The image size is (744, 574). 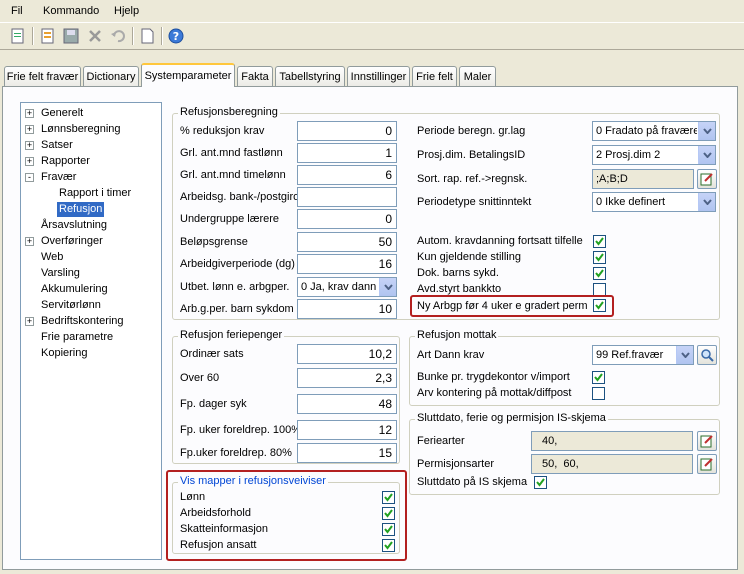 What do you see at coordinates (74, 289) in the screenshot?
I see `tree-item-label: Akkumulering` at bounding box center [74, 289].